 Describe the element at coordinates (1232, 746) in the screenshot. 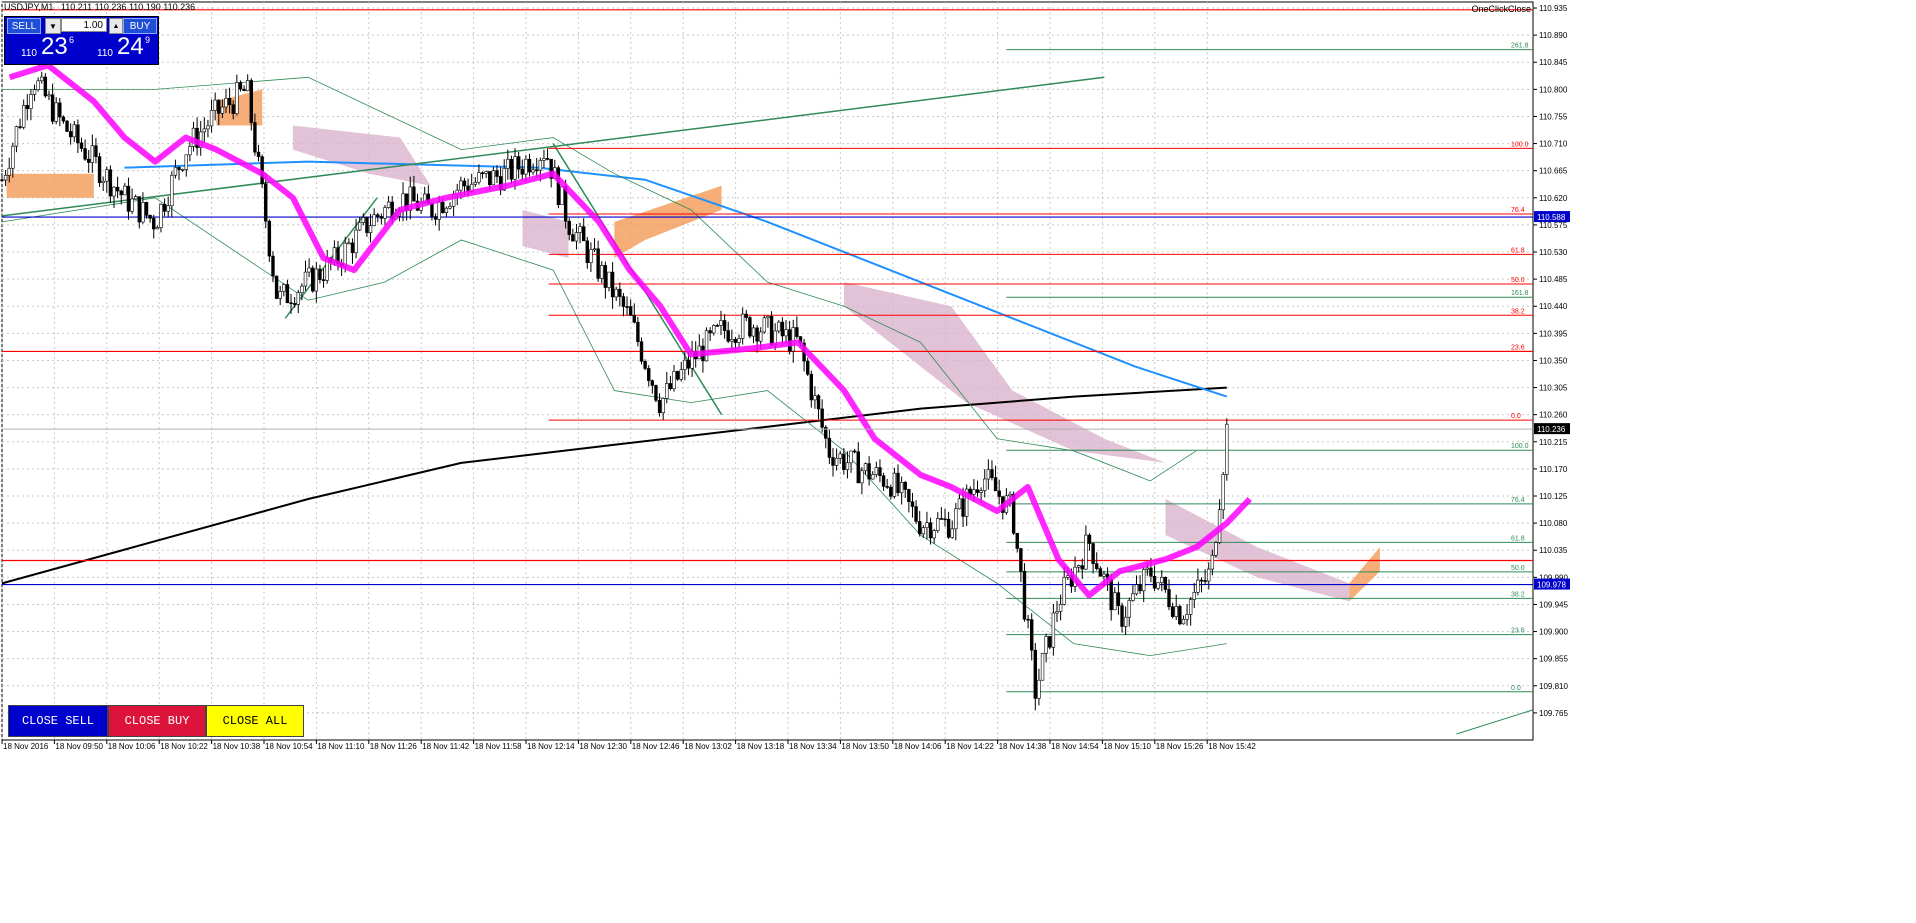

I see `x-tick-label: 18 Nov 15:42` at that location.